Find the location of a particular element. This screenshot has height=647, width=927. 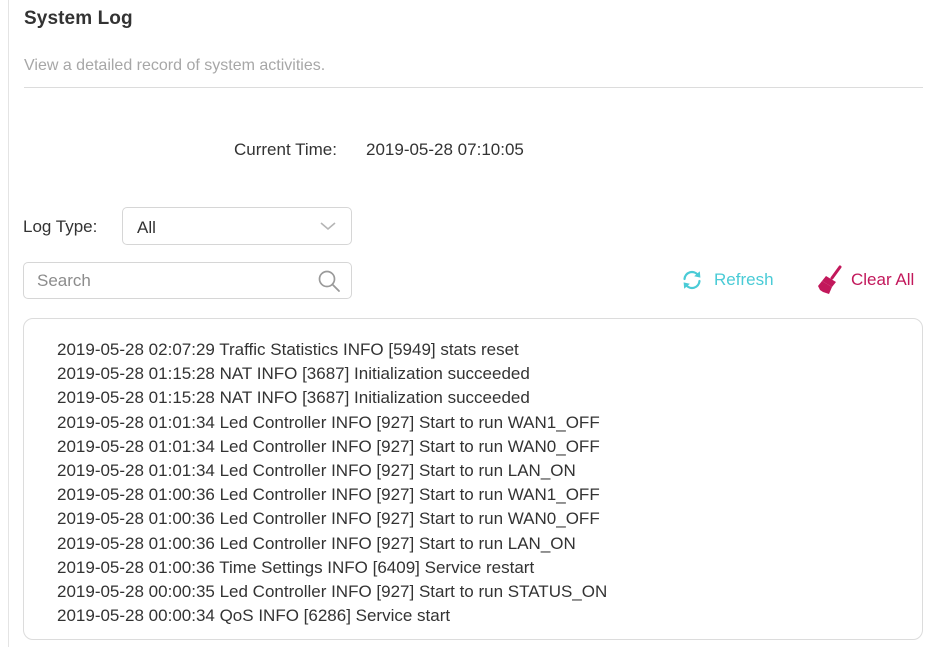

refresh-label: Refresh is located at coordinates (744, 279).